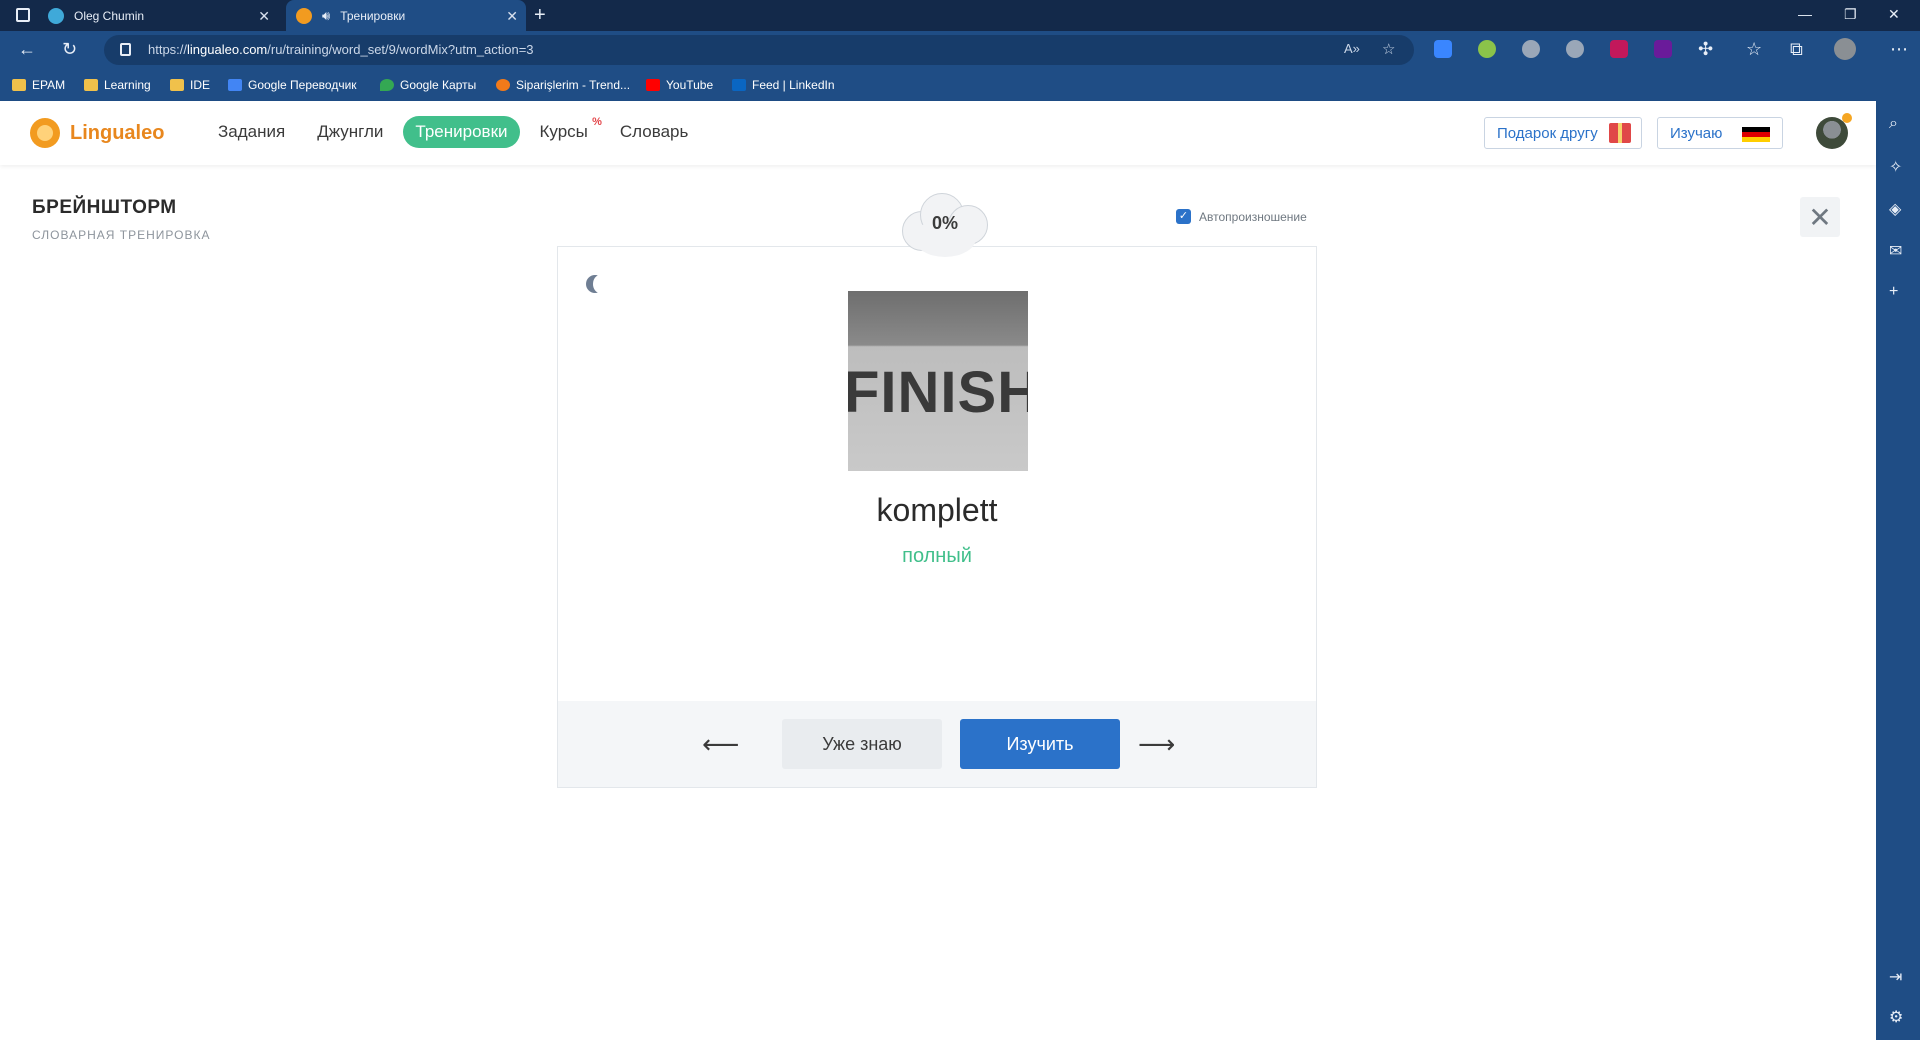 The image size is (1920, 1040). What do you see at coordinates (1796, 49) in the screenshot?
I see `collections-icon: ⧉` at bounding box center [1796, 49].